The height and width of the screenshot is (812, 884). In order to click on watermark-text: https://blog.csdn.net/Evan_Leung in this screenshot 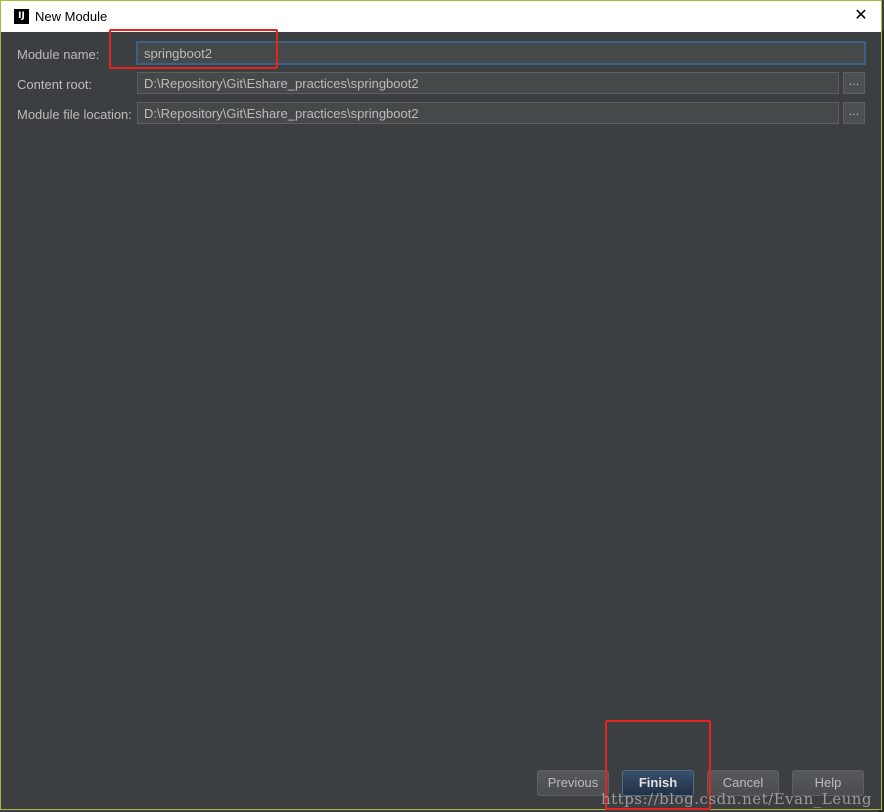, I will do `click(736, 799)`.